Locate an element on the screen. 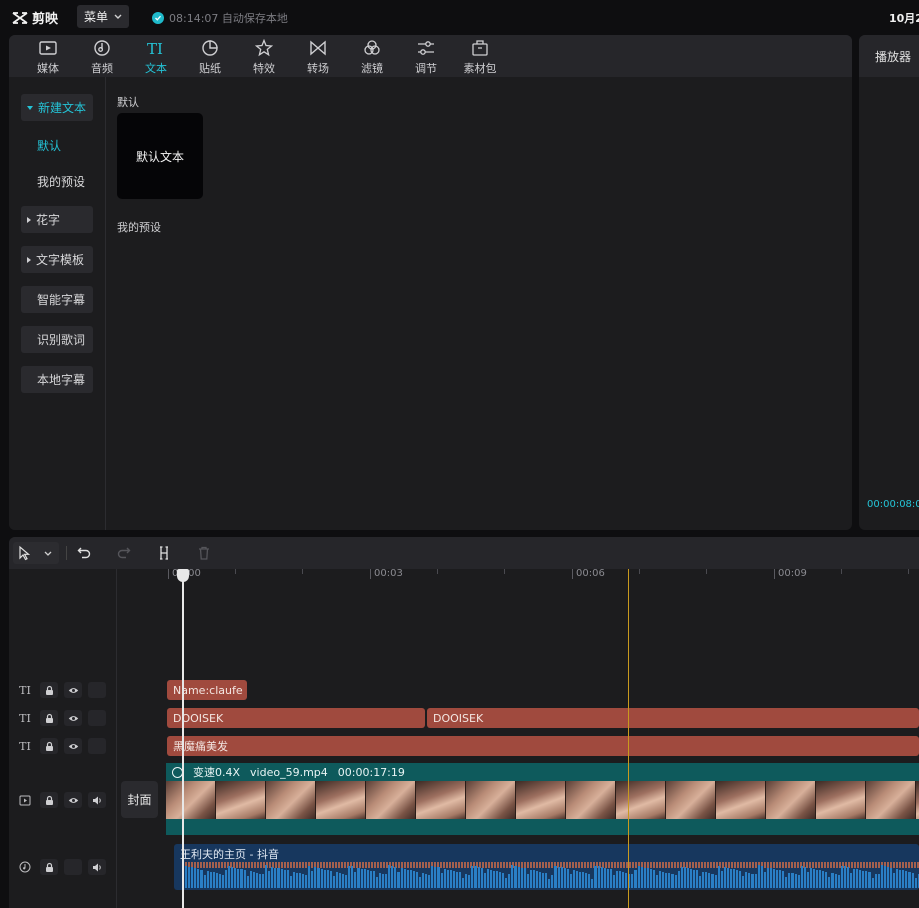  text-clip: 黑魔痛美发 is located at coordinates (543, 746).